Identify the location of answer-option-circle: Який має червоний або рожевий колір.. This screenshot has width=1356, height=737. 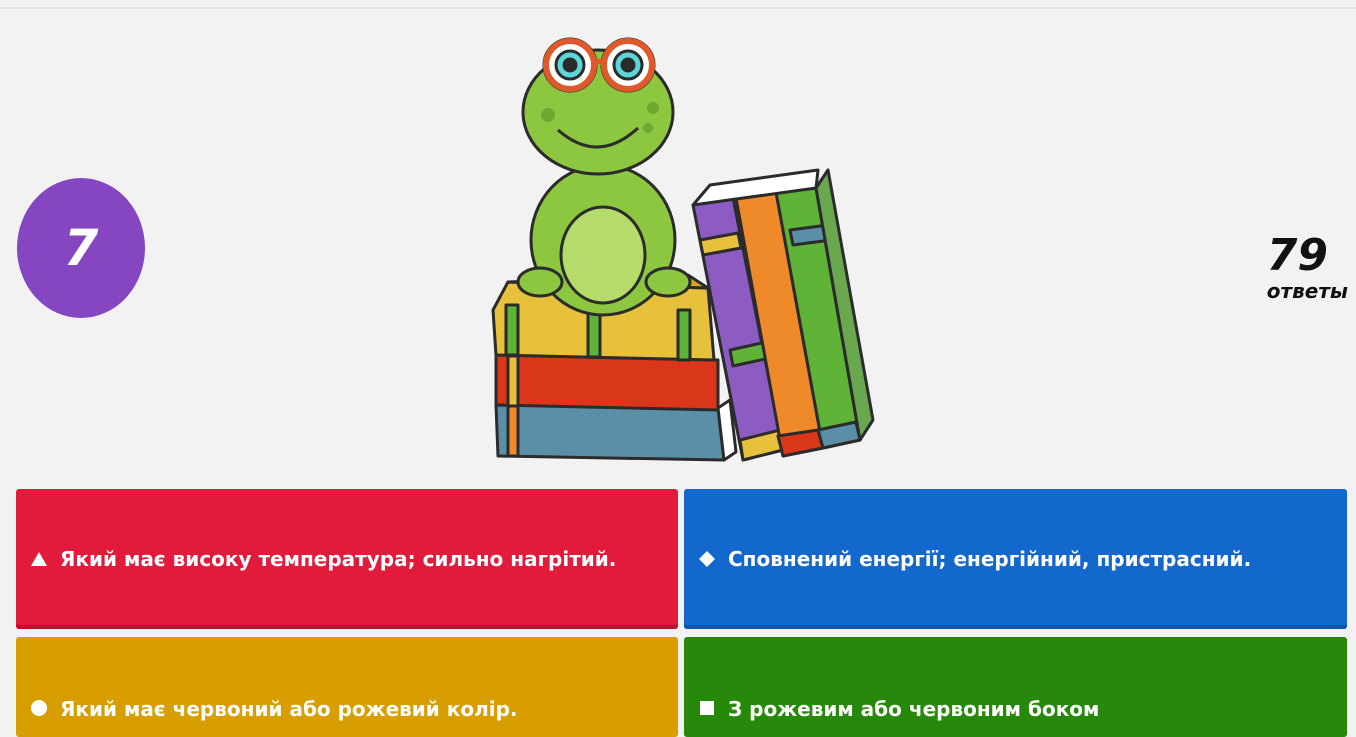
(347, 687).